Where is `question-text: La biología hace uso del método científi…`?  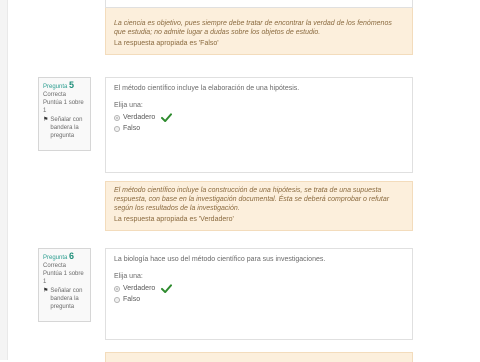
question-text: La biología hace uso del método científi… is located at coordinates (220, 259).